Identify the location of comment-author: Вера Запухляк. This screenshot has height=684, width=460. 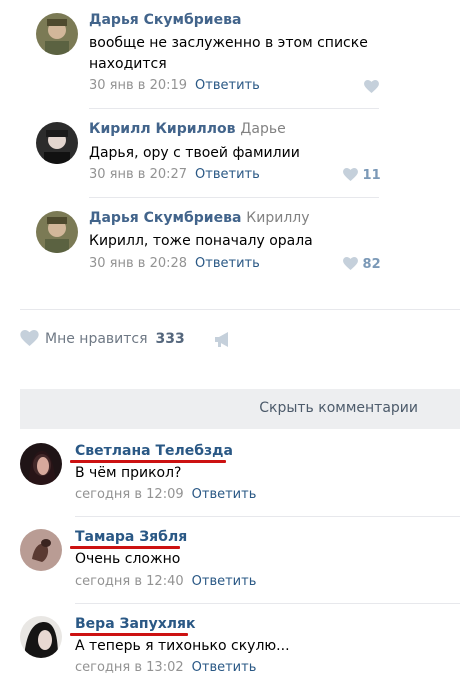
(135, 624).